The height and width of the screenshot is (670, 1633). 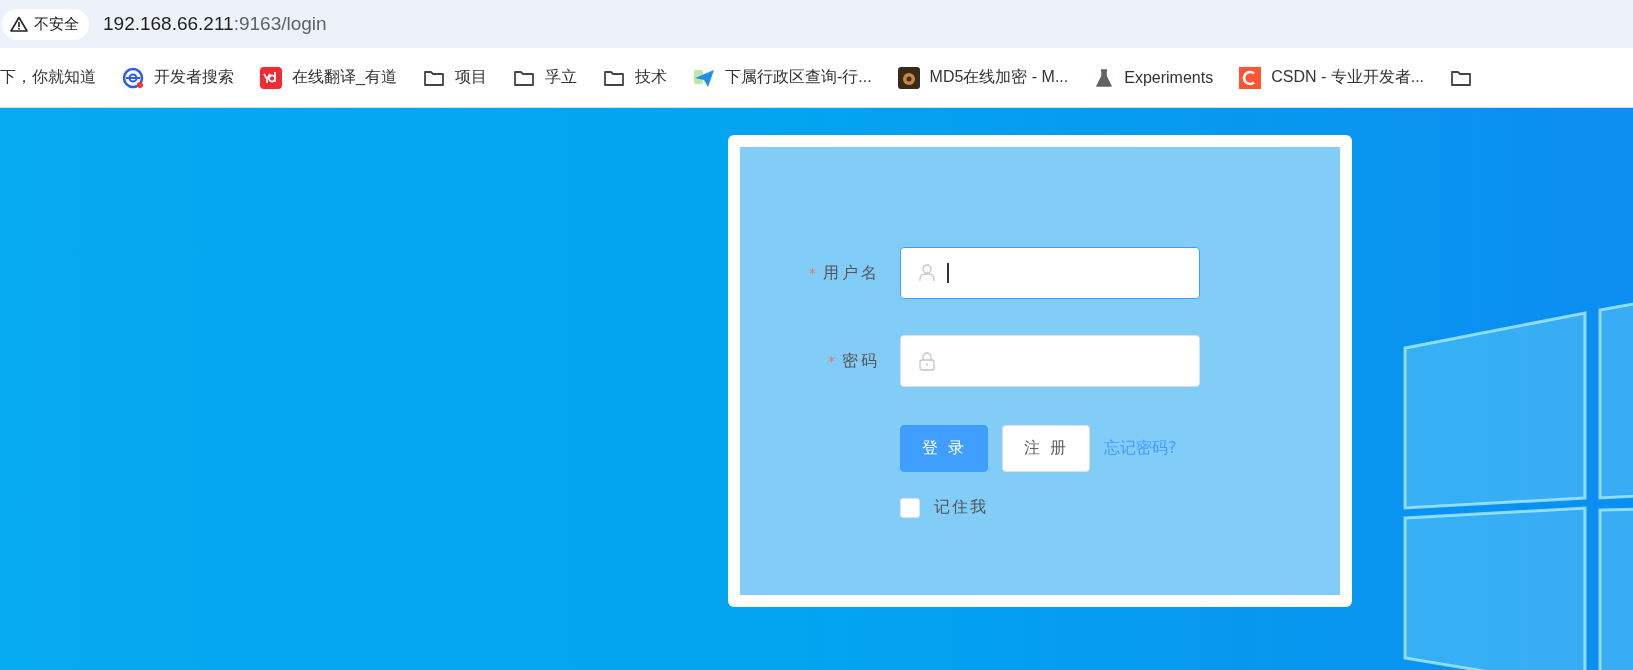 What do you see at coordinates (861, 361) in the screenshot?
I see `field-label: 密码` at bounding box center [861, 361].